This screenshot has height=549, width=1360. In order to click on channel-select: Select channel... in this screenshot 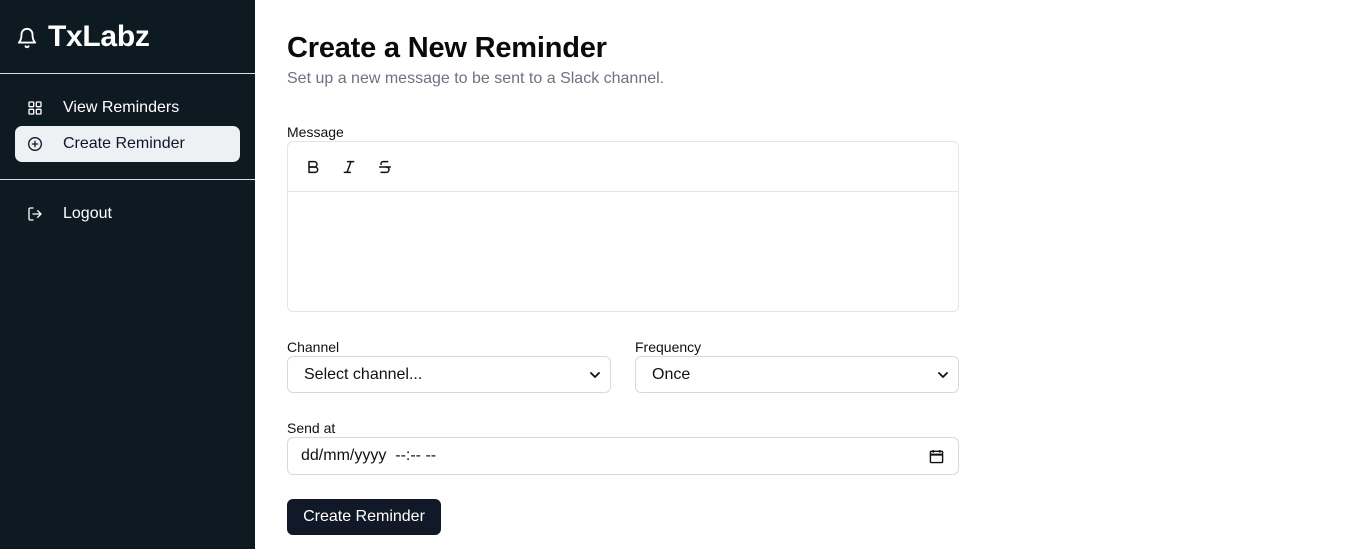, I will do `click(449, 374)`.